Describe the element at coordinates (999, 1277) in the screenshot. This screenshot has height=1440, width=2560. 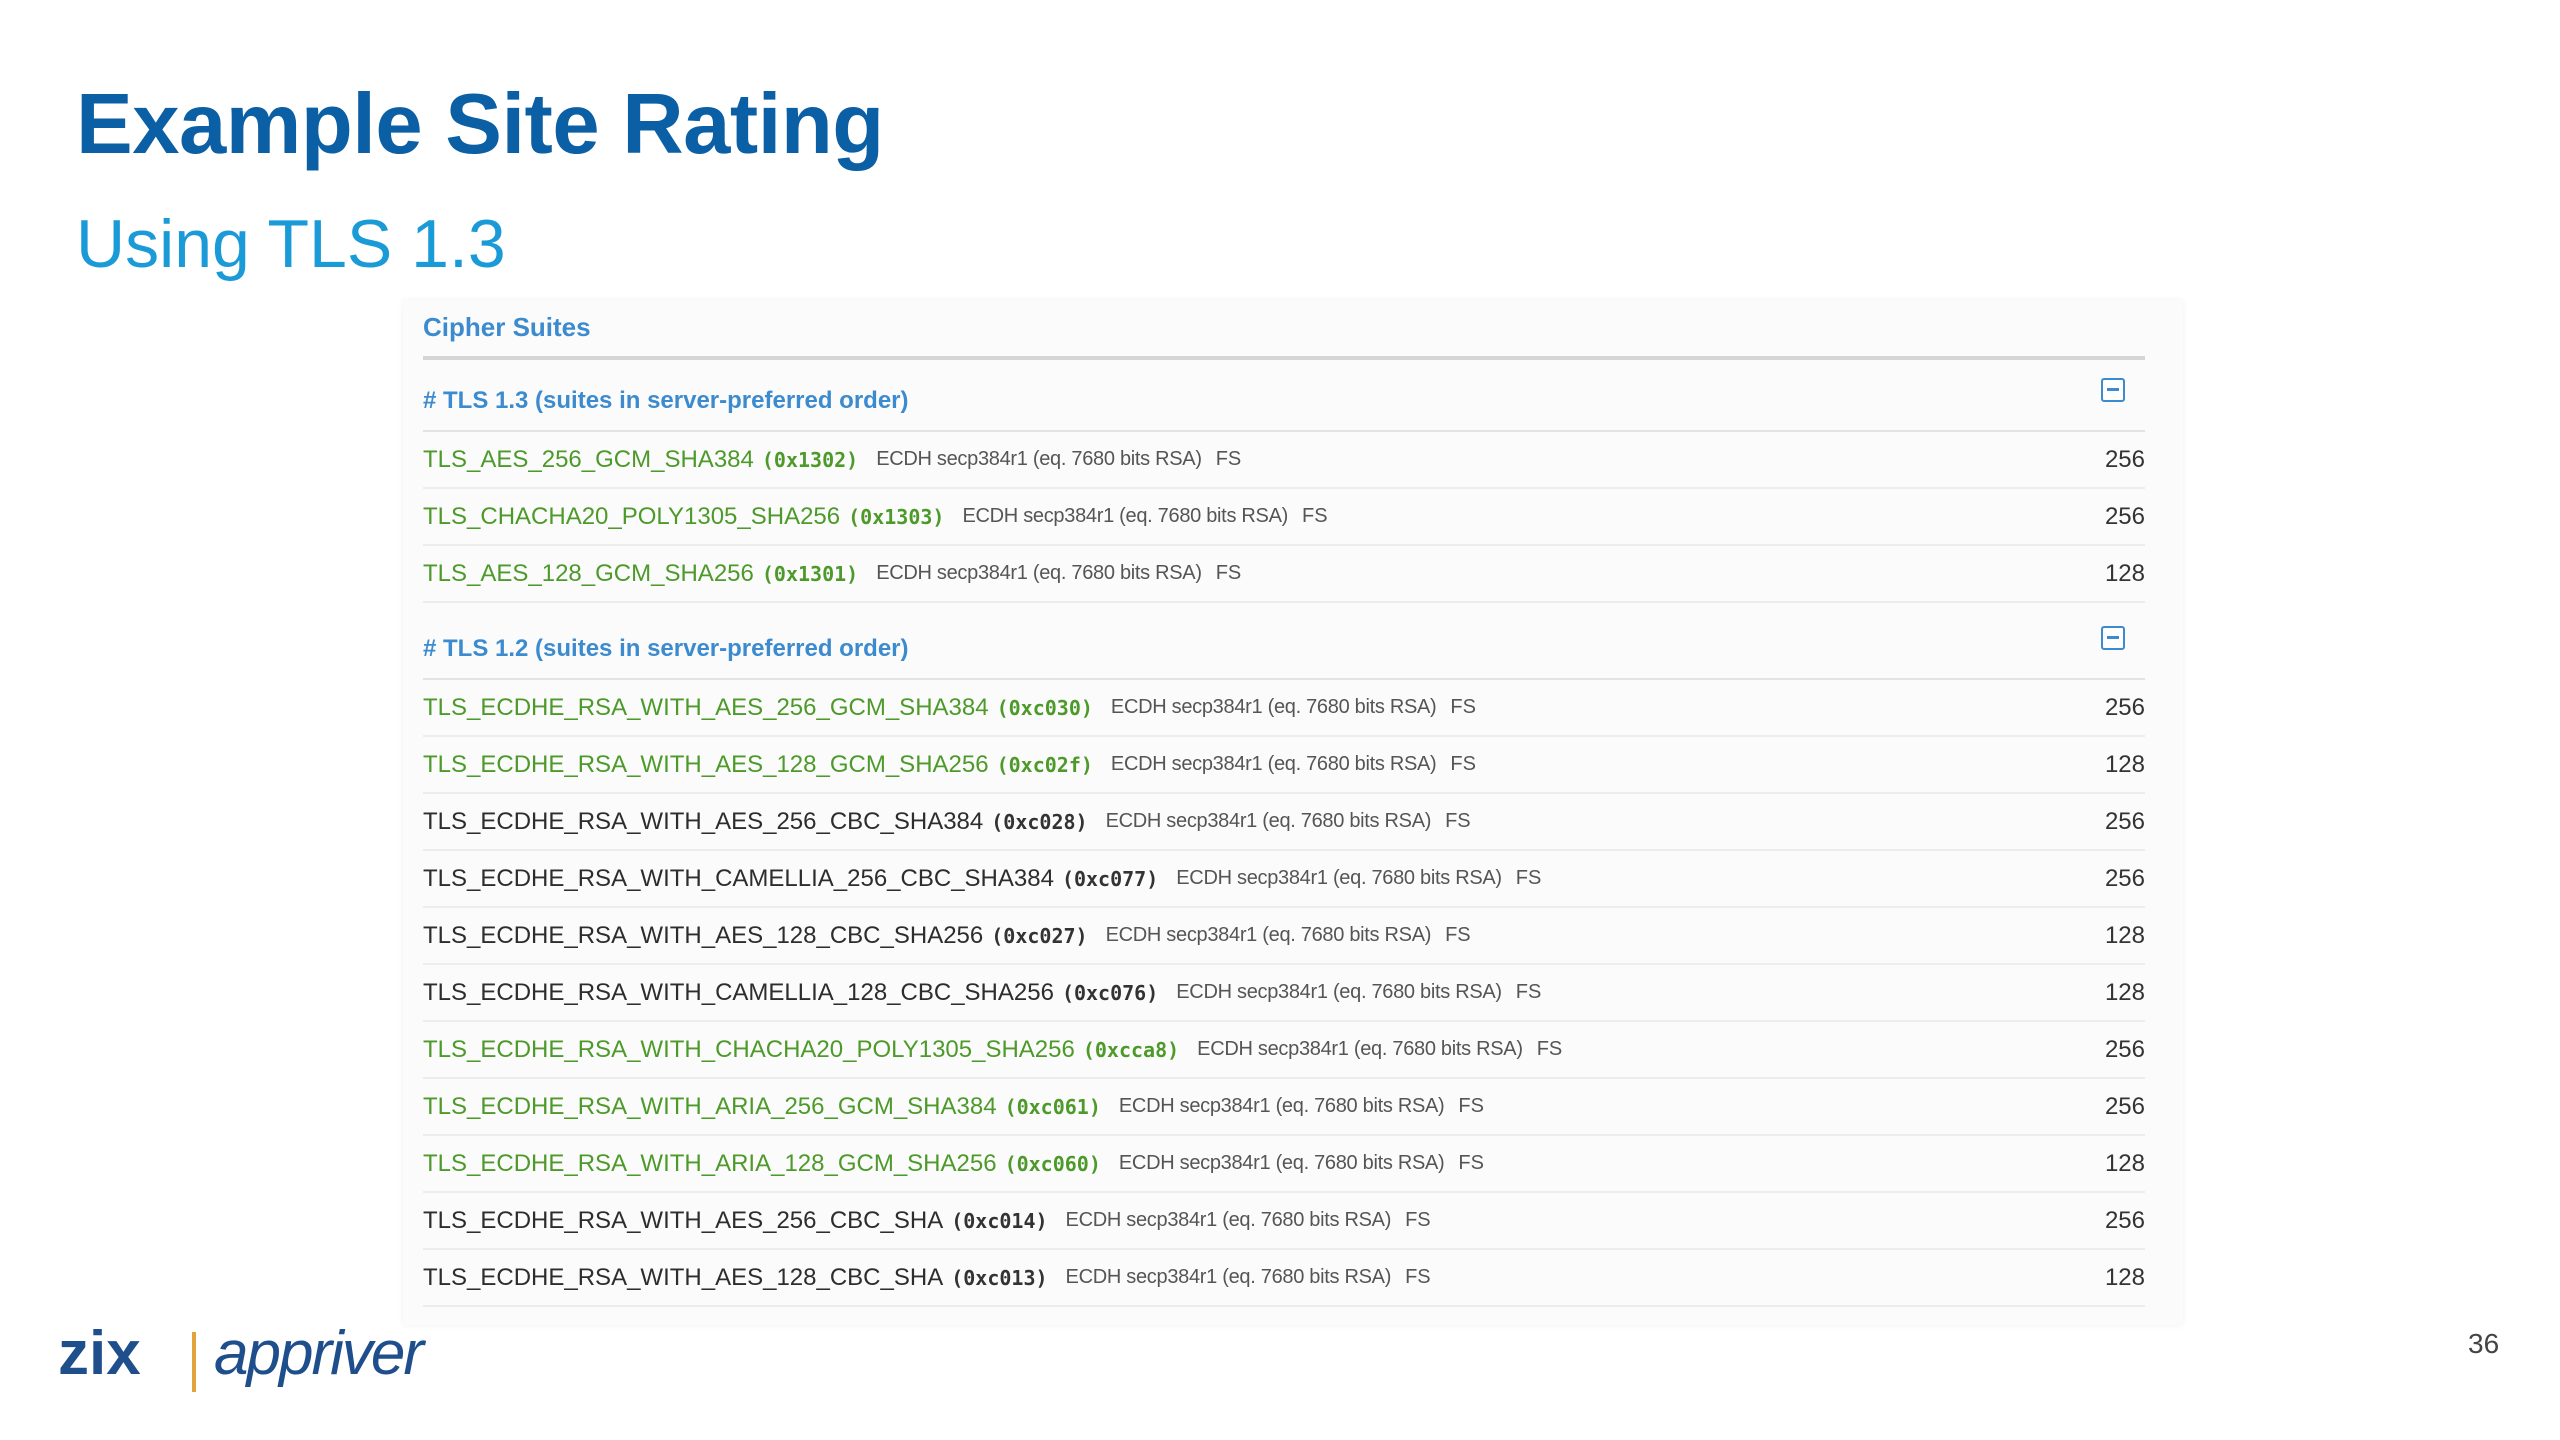
I see `cipher-code: (0xc013)` at that location.